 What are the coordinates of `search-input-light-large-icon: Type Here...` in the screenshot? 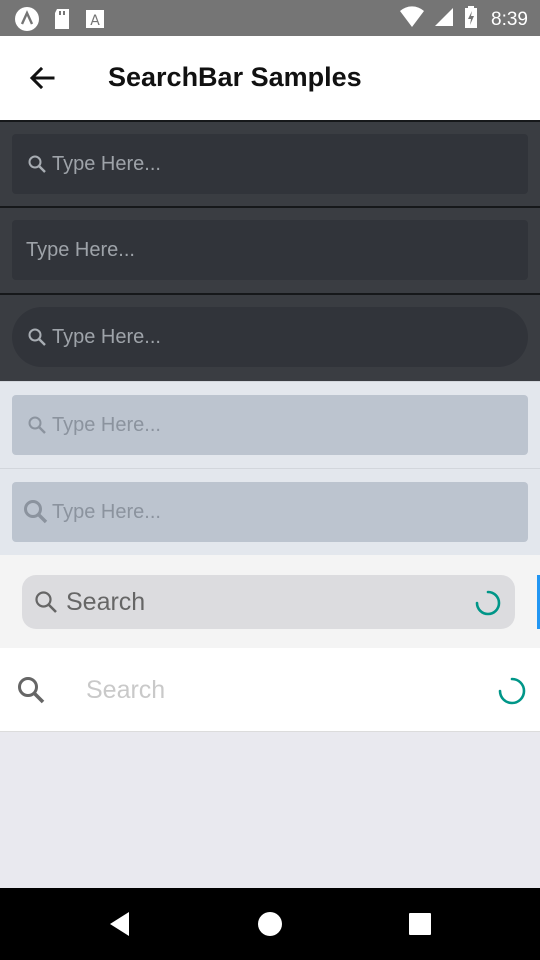 It's located at (270, 512).